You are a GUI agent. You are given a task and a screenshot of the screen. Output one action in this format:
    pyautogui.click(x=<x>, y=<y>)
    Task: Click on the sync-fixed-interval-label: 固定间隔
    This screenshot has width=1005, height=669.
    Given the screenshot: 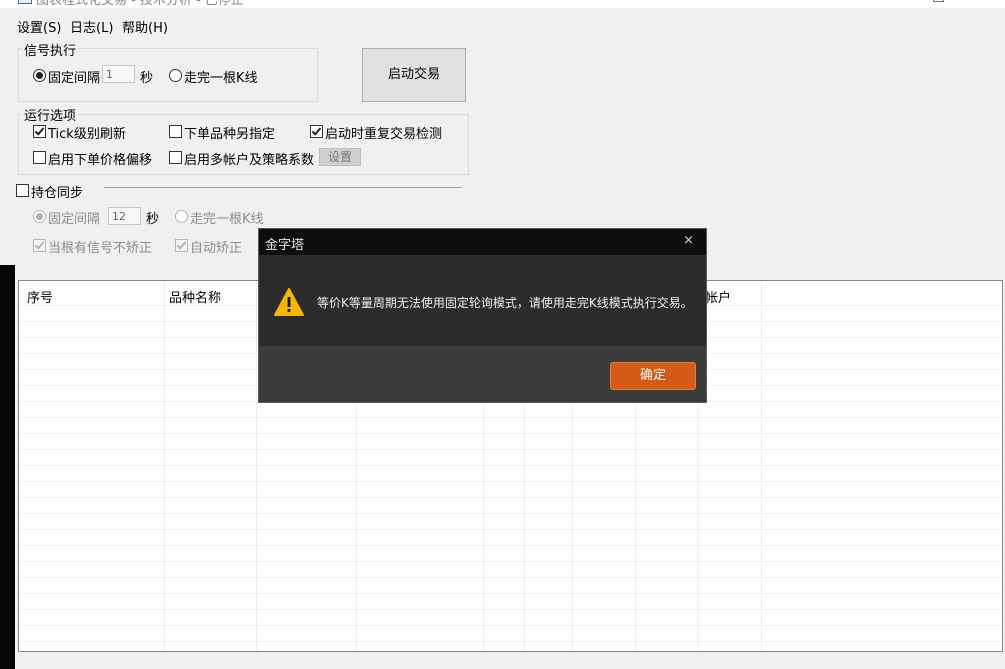 What is the action you would take?
    pyautogui.click(x=74, y=219)
    